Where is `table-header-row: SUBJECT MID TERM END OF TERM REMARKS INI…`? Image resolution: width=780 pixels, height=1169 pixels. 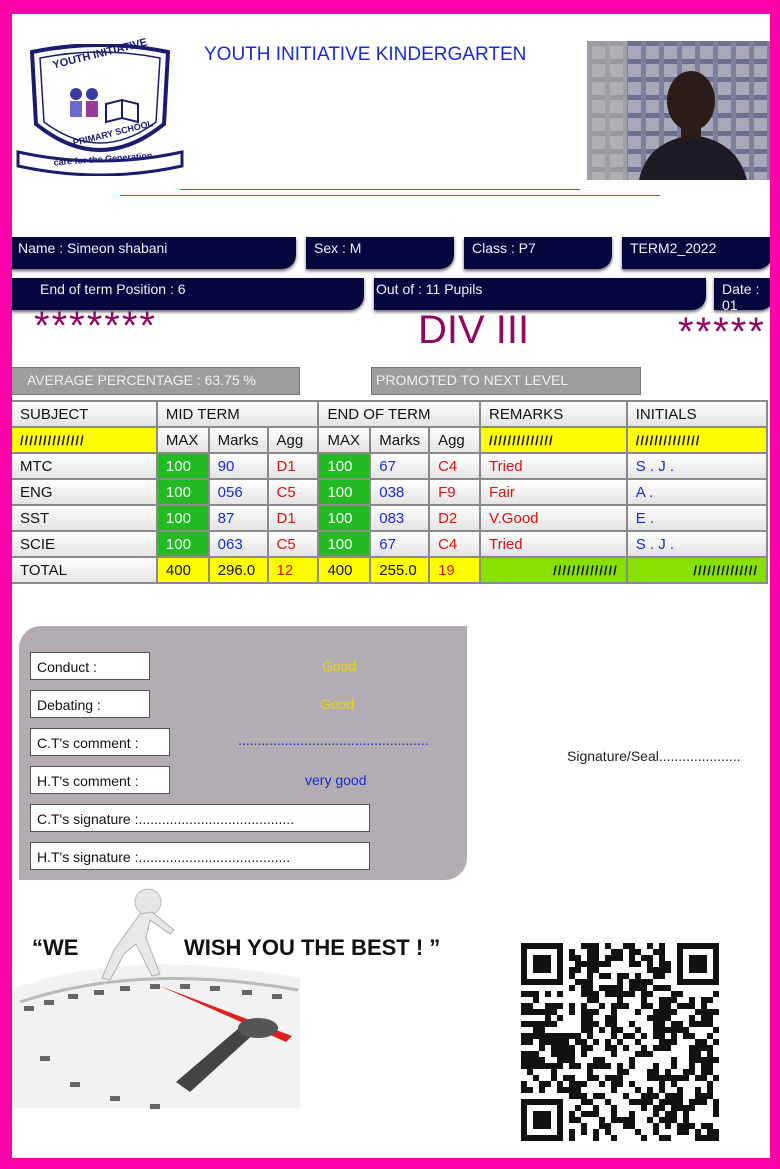 table-header-row: SUBJECT MID TERM END OF TERM REMARKS INI… is located at coordinates (390, 414).